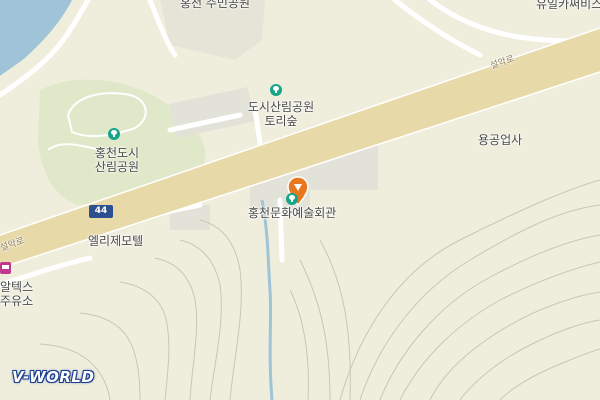 The height and width of the screenshot is (400, 600). I want to click on map-label: 유일카써비스, so click(568, 5).